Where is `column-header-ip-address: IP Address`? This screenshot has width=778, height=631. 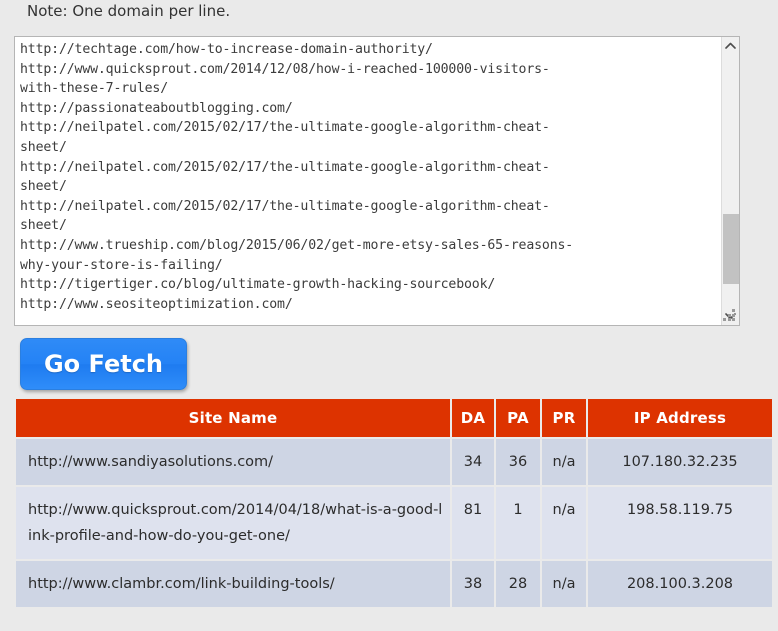 column-header-ip-address: IP Address is located at coordinates (680, 418).